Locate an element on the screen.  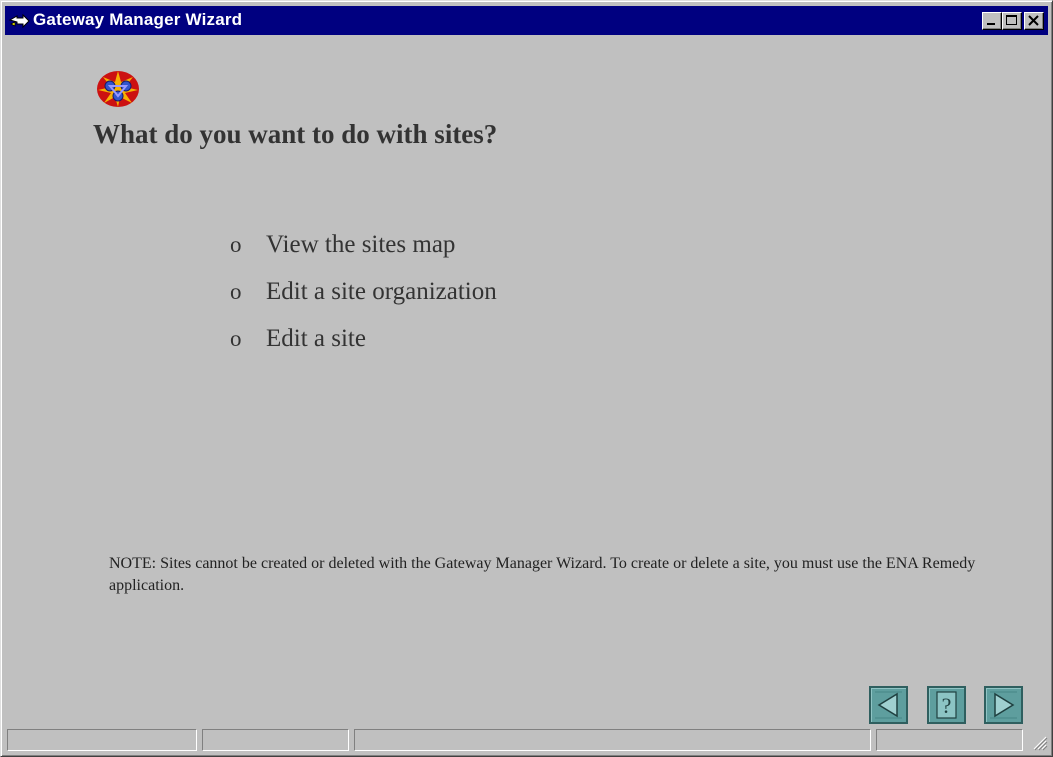
option-view-sites-map: o View the sites map is located at coordinates (363, 254).